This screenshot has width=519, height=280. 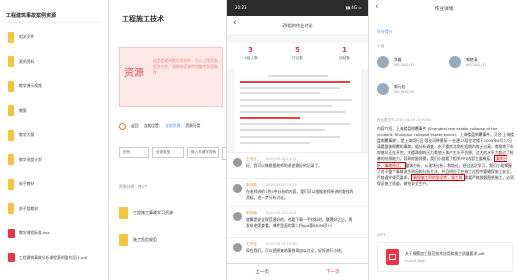 What do you see at coordinates (34, 232) in the screenshot?
I see `file-label: 教学课程标准.doc` at bounding box center [34, 232].